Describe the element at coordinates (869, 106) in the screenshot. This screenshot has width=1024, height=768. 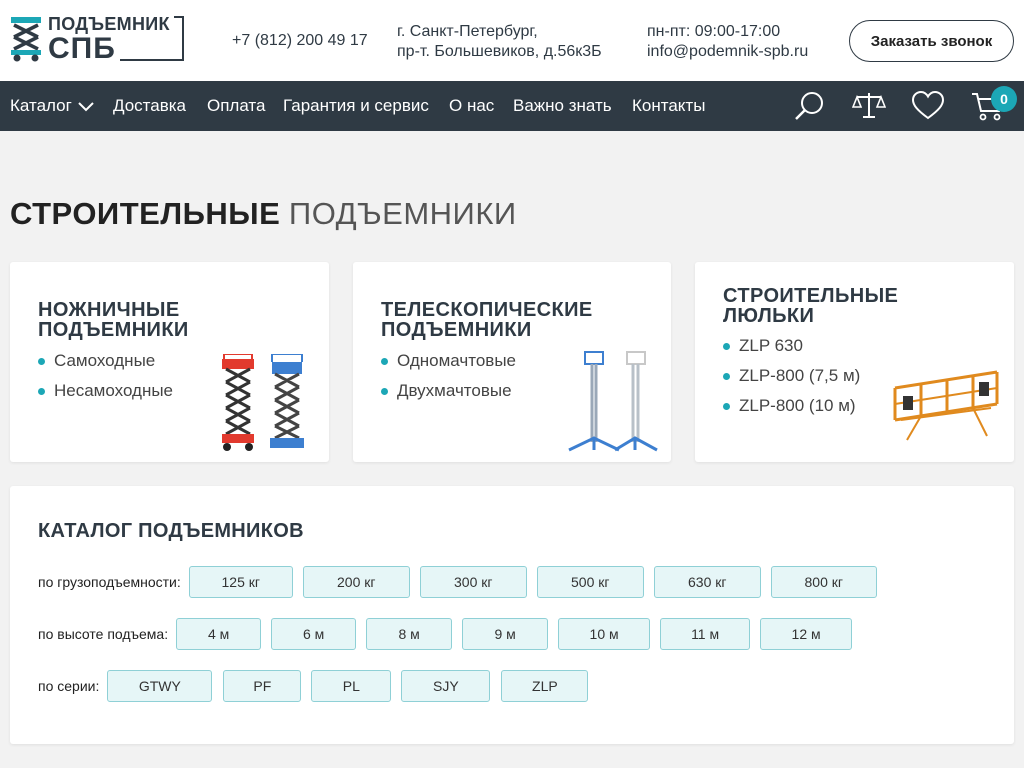
I see `compare-scales-icon` at that location.